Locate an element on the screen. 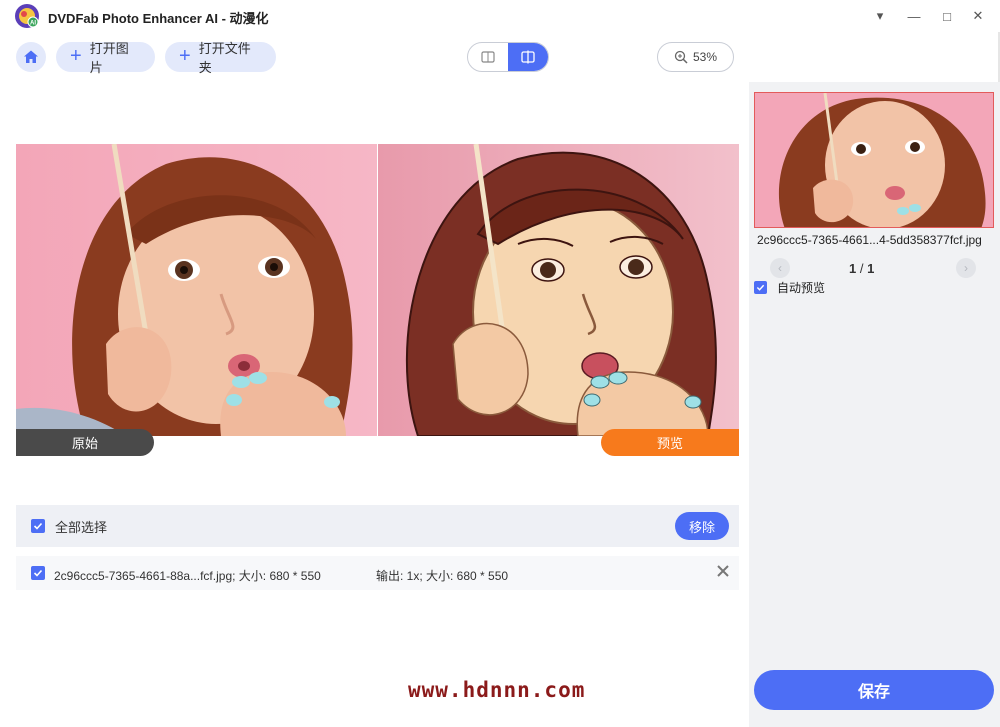  chevron-left-icon: ‹ is located at coordinates (780, 268).